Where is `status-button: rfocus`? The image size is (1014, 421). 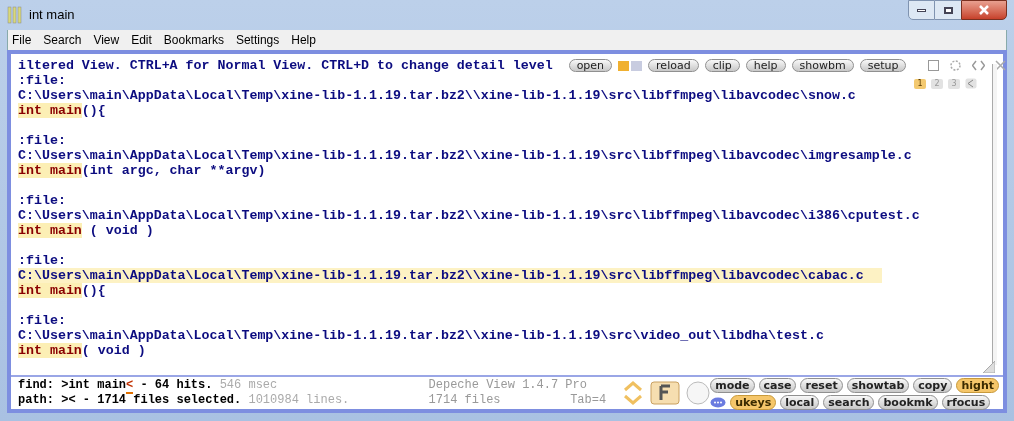 status-button: rfocus is located at coordinates (966, 402).